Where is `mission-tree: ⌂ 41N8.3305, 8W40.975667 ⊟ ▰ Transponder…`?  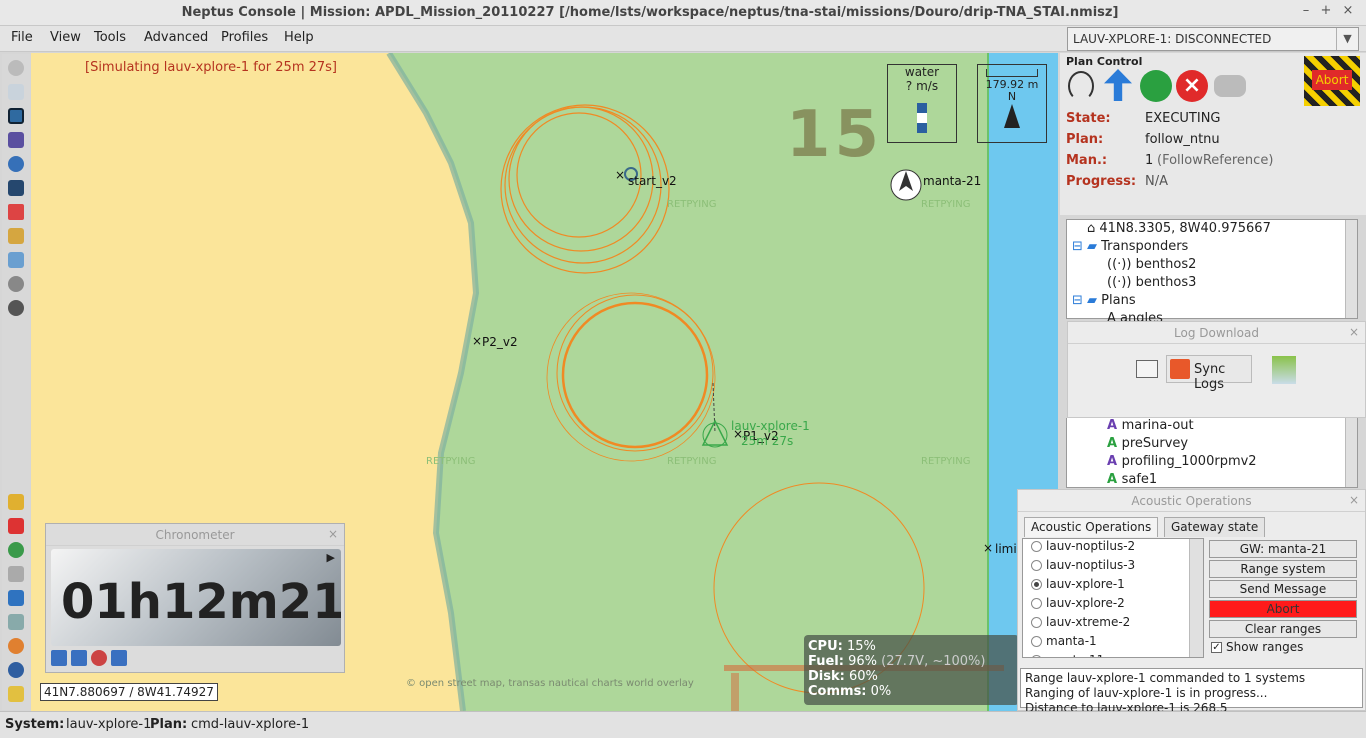 mission-tree: ⌂ 41N8.3305, 8W40.975667 ⊟ ▰ Transponder… is located at coordinates (1212, 272).